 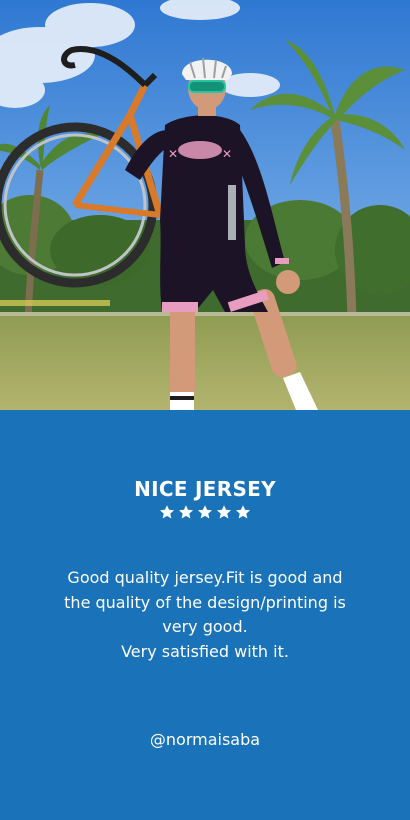 I want to click on star-rating, so click(x=205, y=512).